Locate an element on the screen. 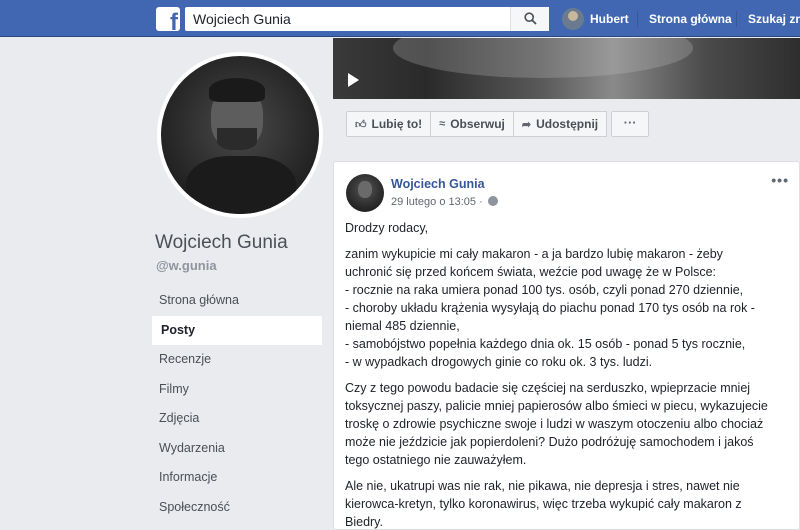 The height and width of the screenshot is (530, 800). follow-label: Obserwuj is located at coordinates (477, 124).